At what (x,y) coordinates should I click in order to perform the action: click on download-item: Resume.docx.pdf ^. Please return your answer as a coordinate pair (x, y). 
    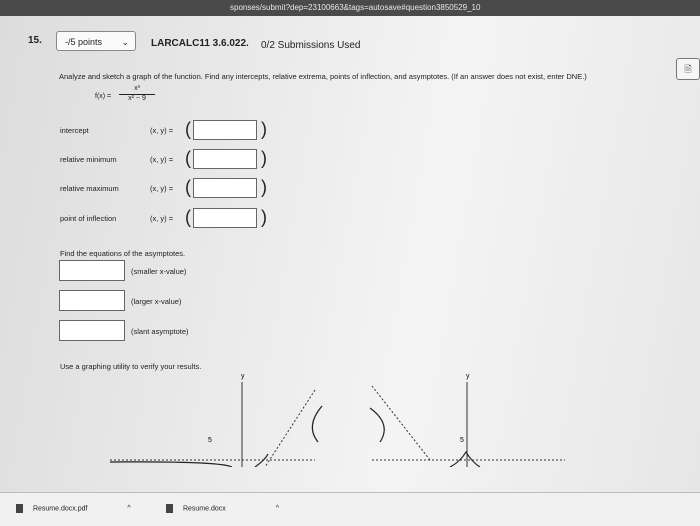
    Looking at the image, I should click on (73, 508).